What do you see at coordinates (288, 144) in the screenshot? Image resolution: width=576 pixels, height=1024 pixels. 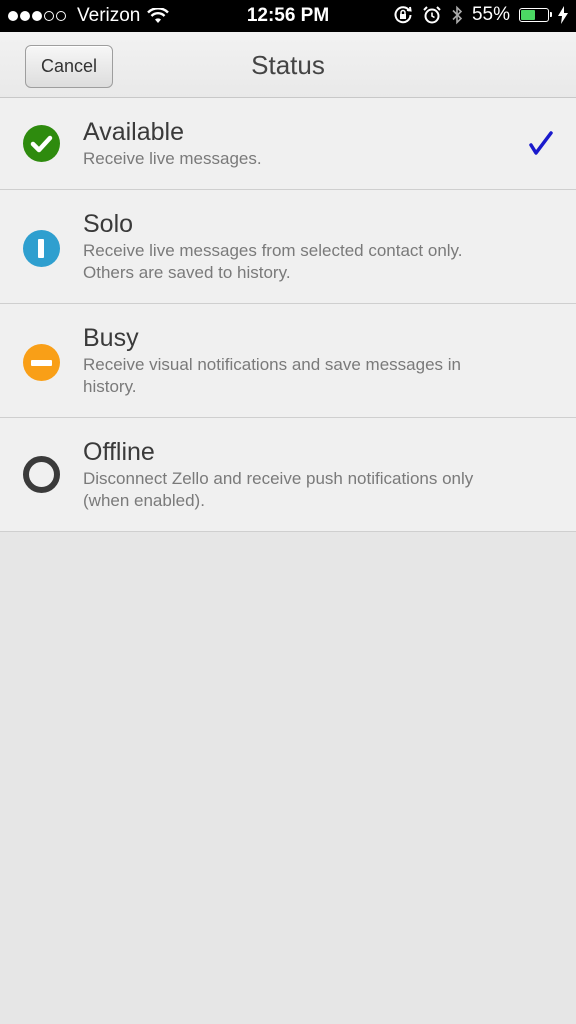 I see `status-option-available: Available Receive live messages.` at bounding box center [288, 144].